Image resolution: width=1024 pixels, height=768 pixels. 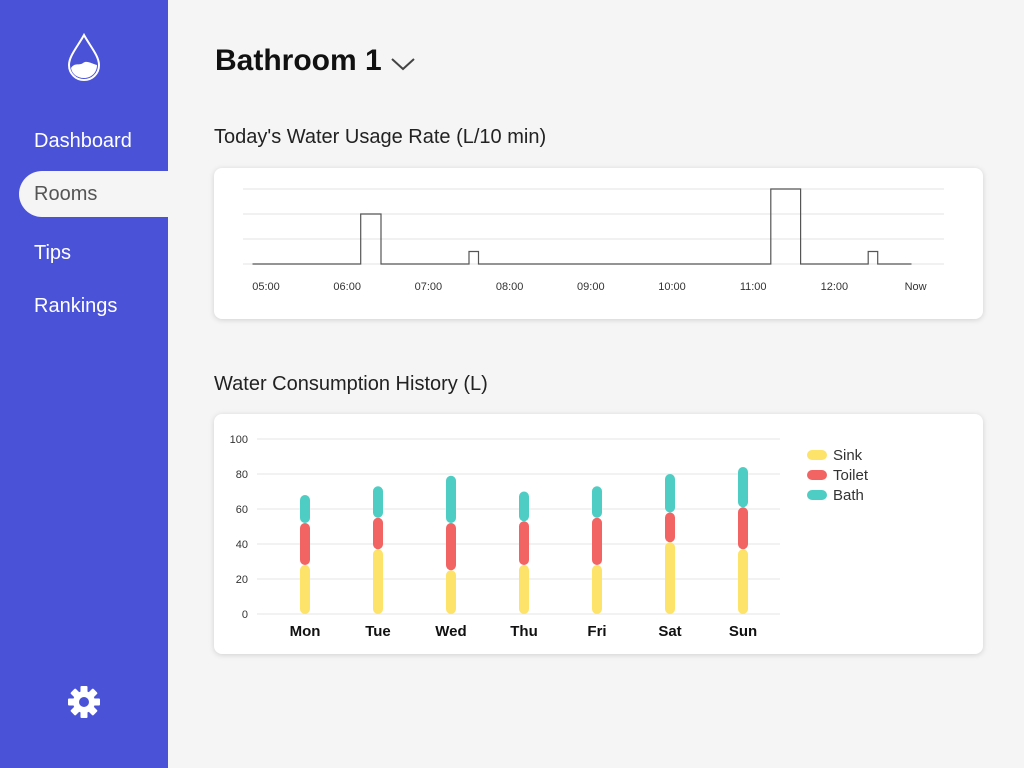 What do you see at coordinates (93, 141) in the screenshot?
I see `nav-dashboard: Dashboard` at bounding box center [93, 141].